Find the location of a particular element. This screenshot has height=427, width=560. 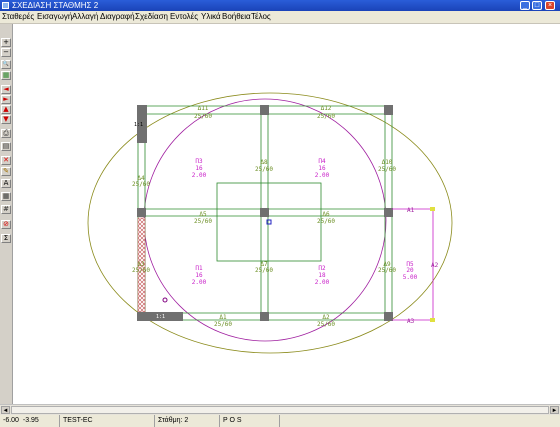

beam-label-name: Δ1 is located at coordinates (223, 317).